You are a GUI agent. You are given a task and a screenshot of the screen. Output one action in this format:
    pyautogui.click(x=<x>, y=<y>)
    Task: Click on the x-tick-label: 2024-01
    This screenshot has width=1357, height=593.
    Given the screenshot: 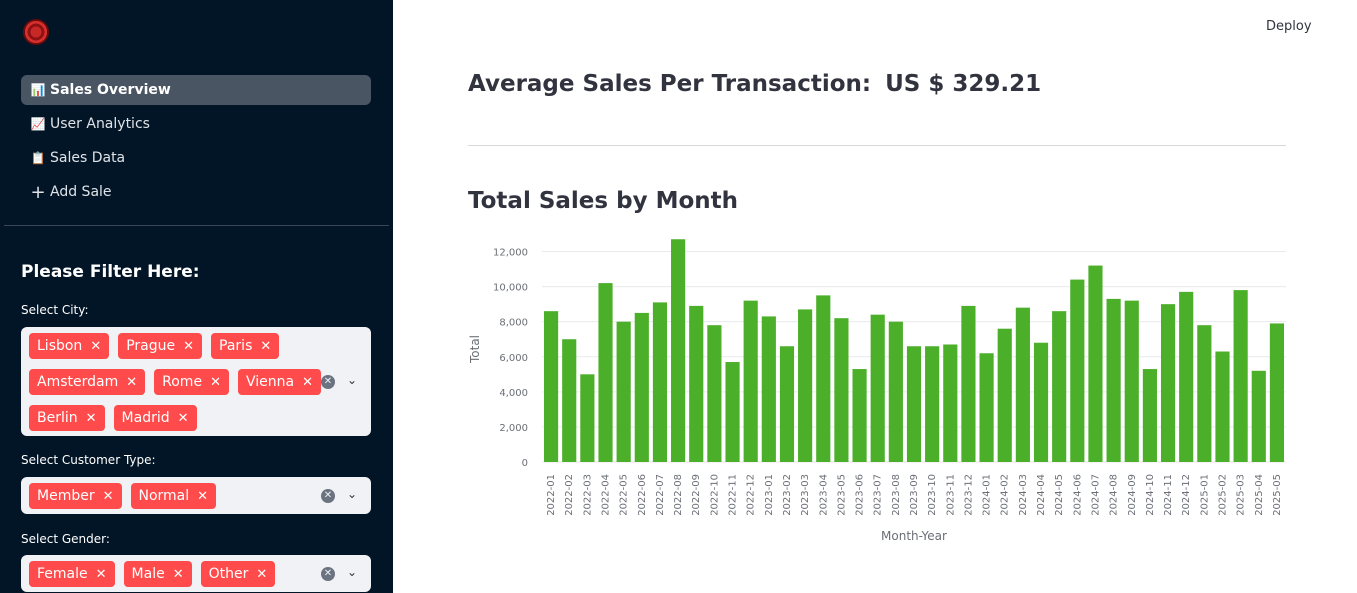 What is the action you would take?
    pyautogui.click(x=987, y=495)
    